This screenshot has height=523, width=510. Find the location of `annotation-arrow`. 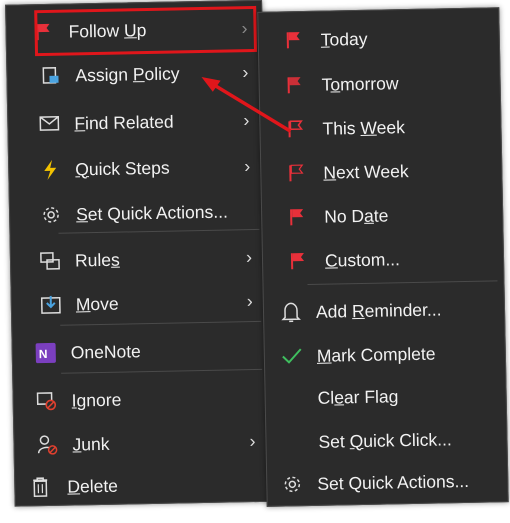

annotation-arrow is located at coordinates (246, 104).